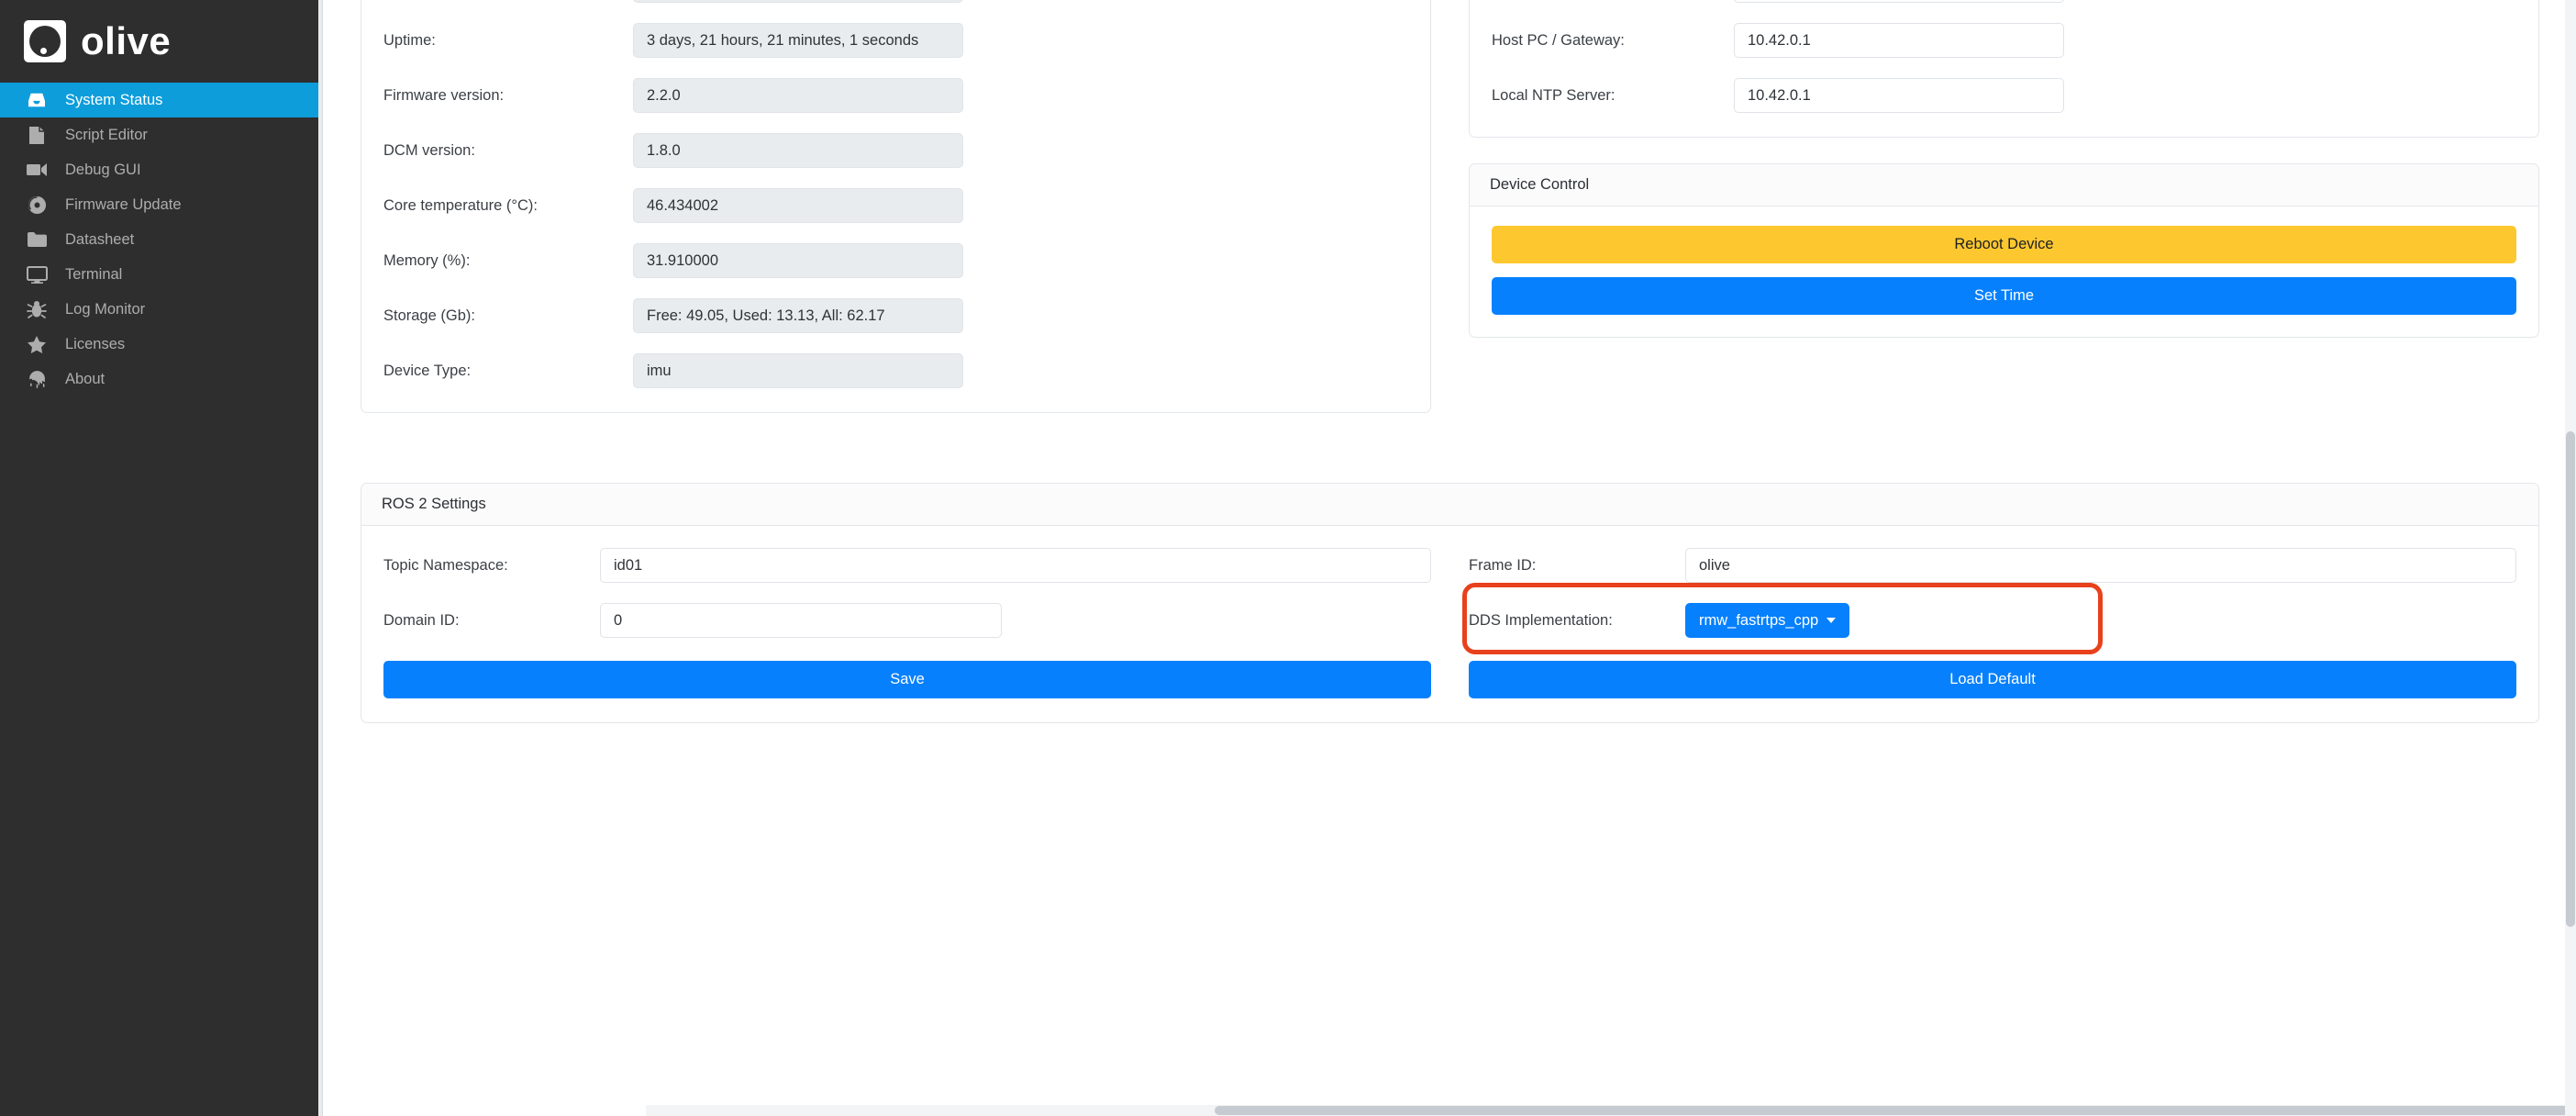  Describe the element at coordinates (45, 41) in the screenshot. I see `olive-circle-logo-icon` at that location.